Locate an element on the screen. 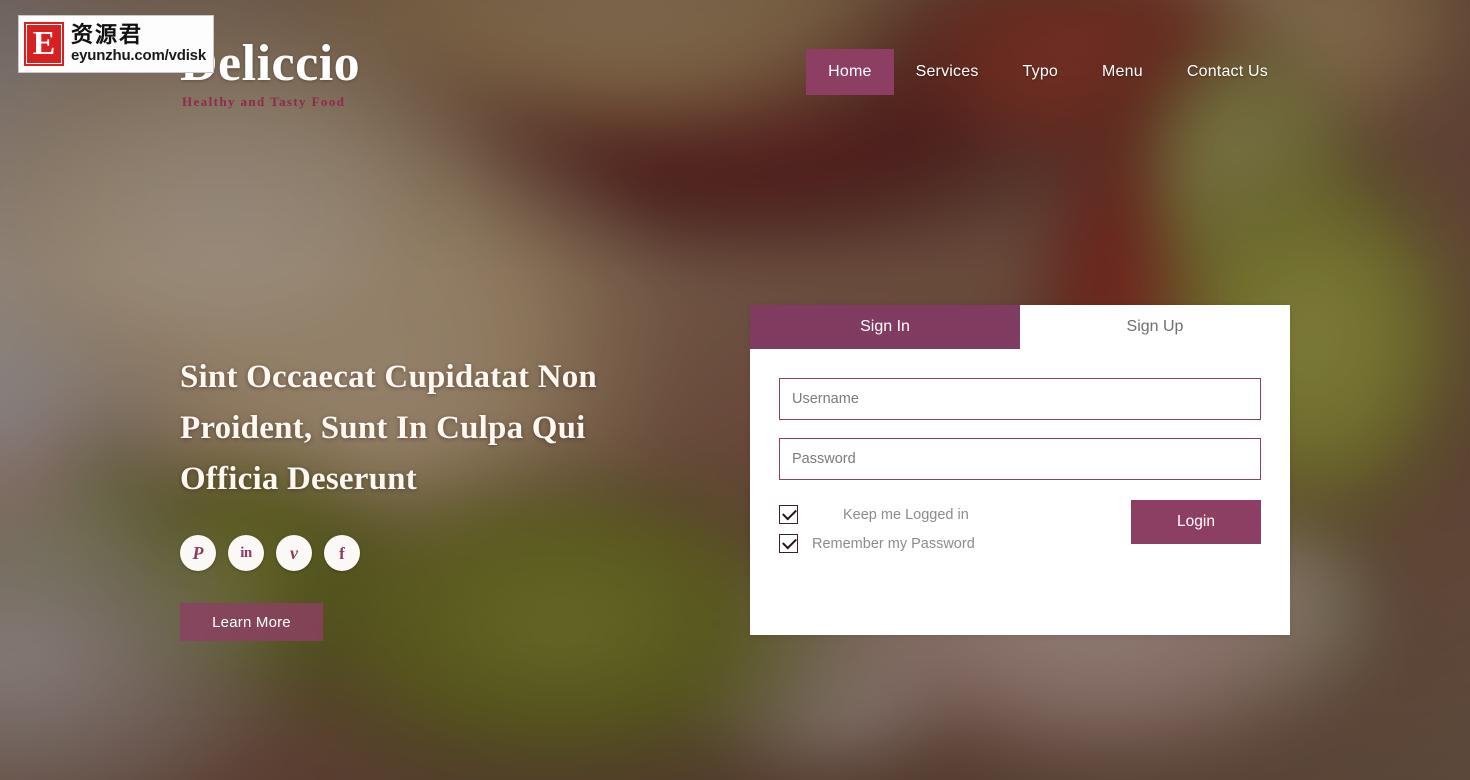 The width and height of the screenshot is (1470, 780). brand-tagline: Healthy and Tasty Food is located at coordinates (264, 101).